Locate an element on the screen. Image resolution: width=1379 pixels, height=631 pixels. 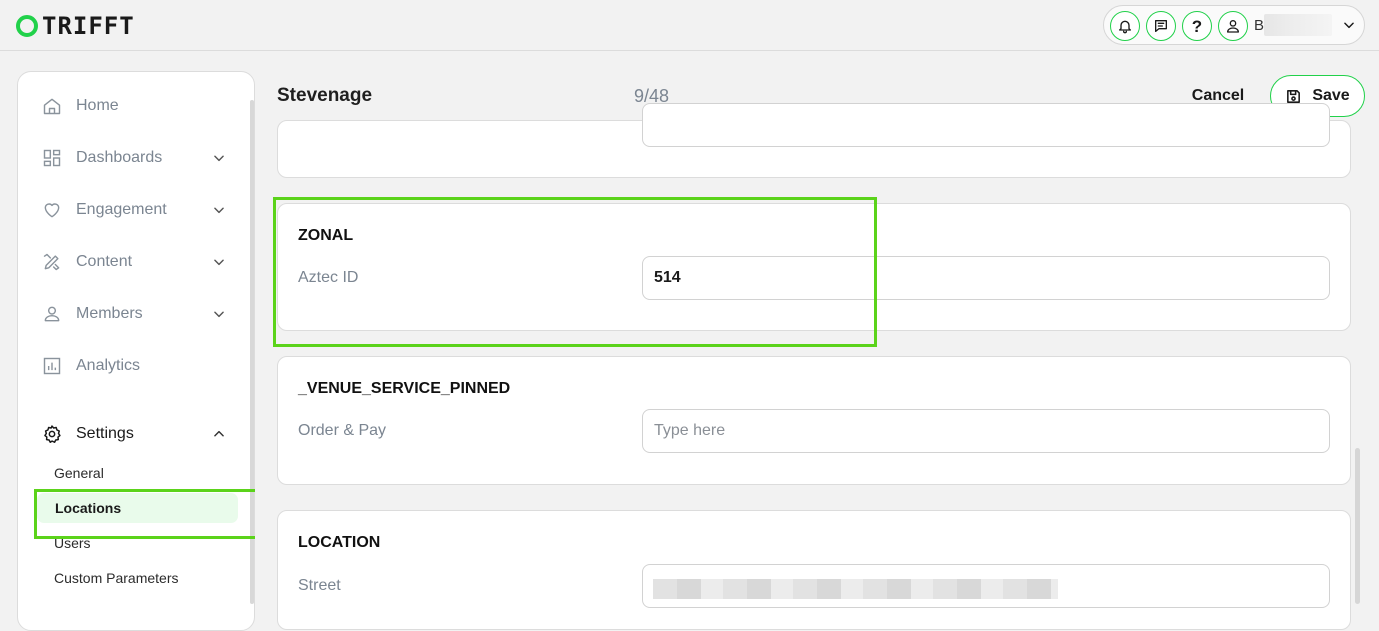
sidebar-item-label: Dashboards is located at coordinates (119, 157).